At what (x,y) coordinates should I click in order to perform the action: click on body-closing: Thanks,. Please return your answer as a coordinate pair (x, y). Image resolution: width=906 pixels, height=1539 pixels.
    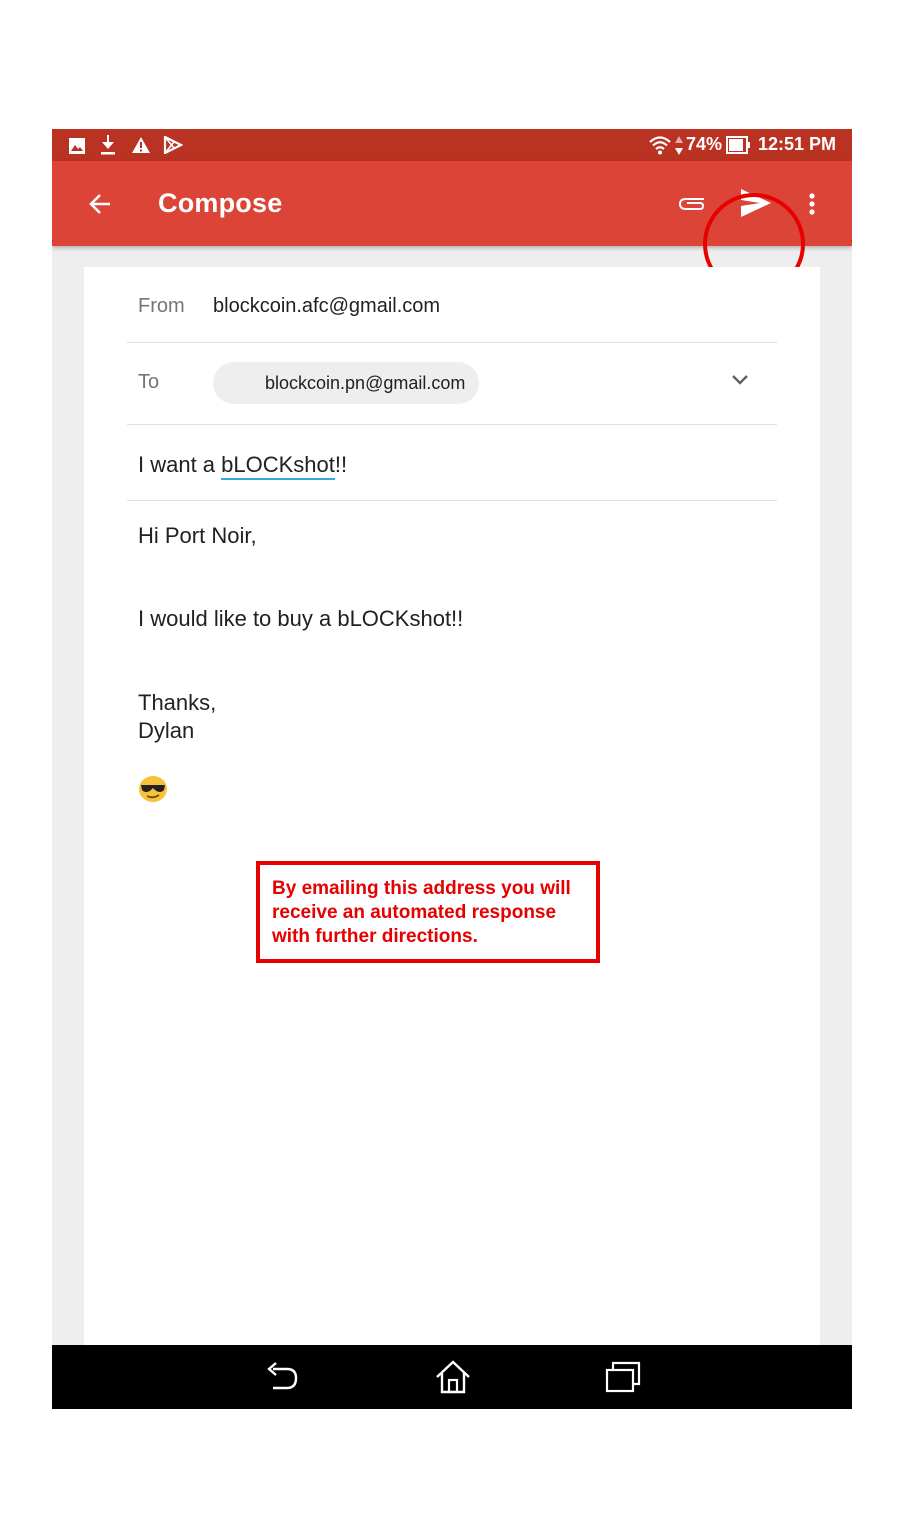
    Looking at the image, I should click on (177, 702).